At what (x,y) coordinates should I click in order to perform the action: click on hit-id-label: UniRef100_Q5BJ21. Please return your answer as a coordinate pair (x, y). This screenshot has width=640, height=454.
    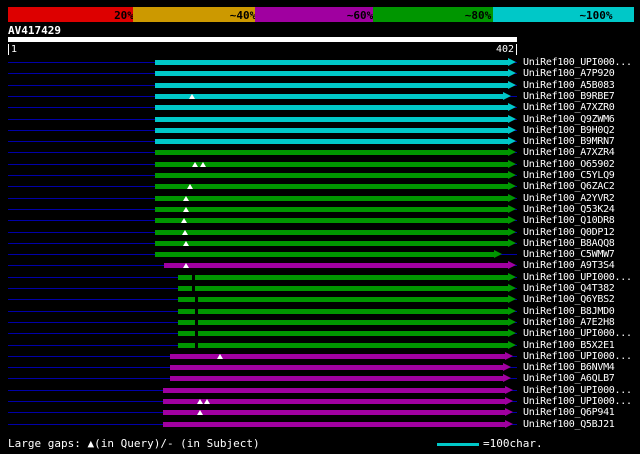
    Looking at the image, I should click on (569, 424).